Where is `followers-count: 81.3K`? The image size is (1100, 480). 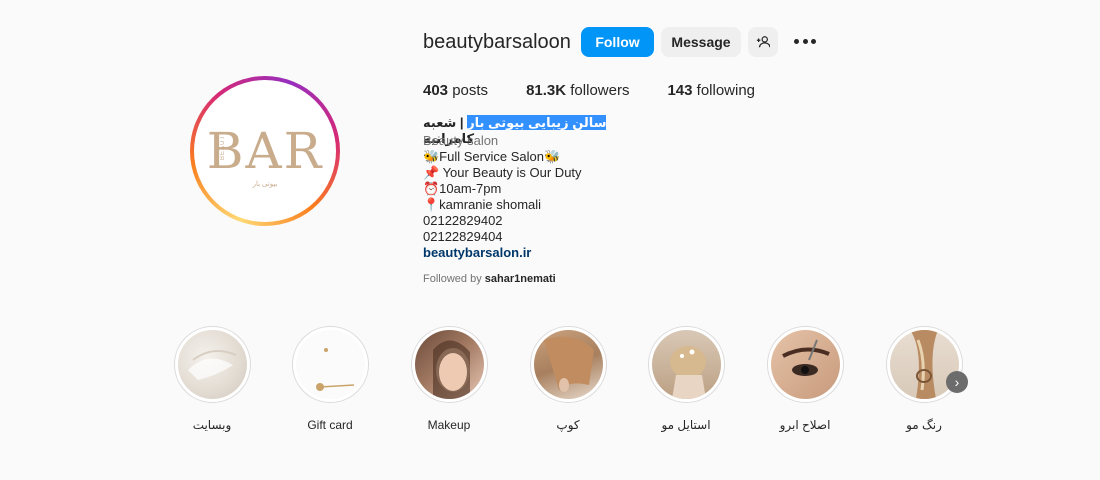
followers-count: 81.3K is located at coordinates (546, 90).